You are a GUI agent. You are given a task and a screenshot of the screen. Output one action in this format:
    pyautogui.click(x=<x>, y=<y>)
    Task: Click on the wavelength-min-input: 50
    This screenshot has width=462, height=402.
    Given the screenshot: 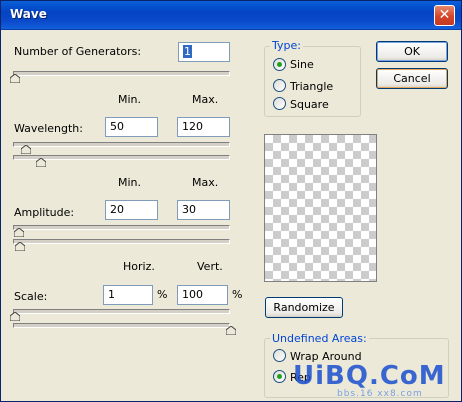 What is the action you would take?
    pyautogui.click(x=131, y=127)
    